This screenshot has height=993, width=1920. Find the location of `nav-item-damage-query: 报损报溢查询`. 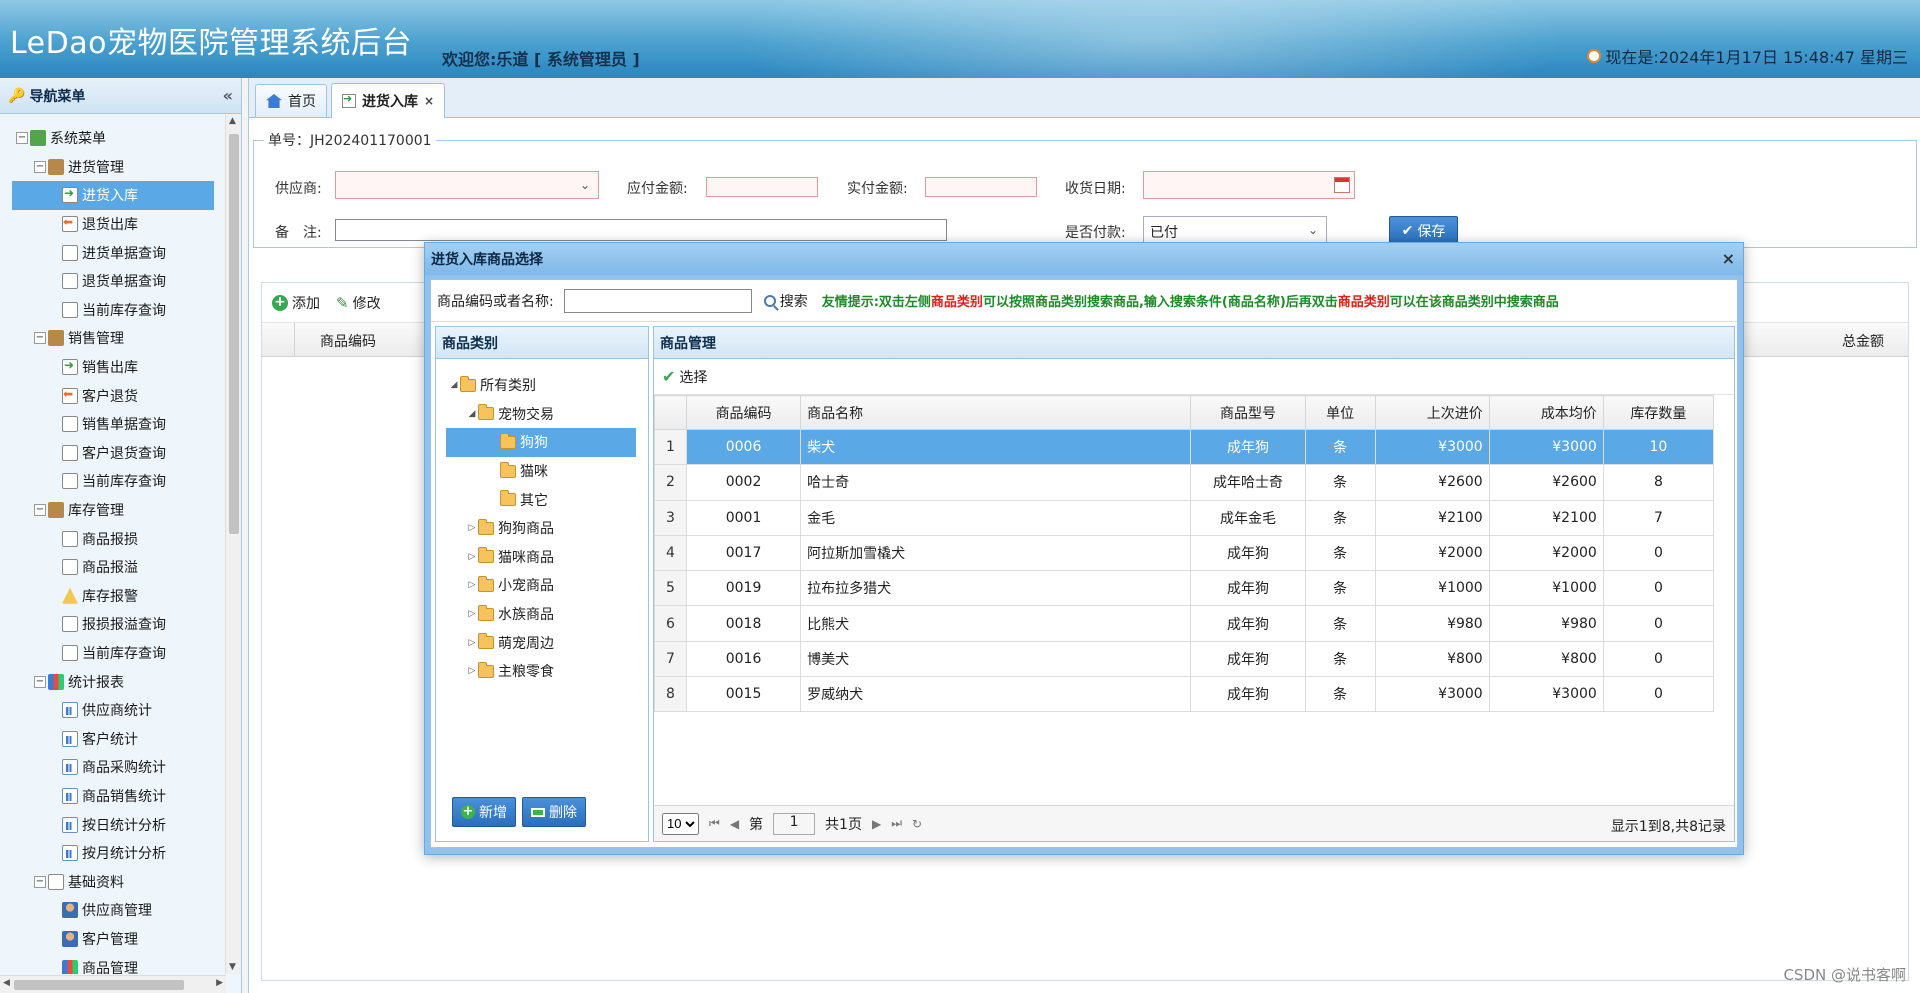

nav-item-damage-query: 报损报溢查询 is located at coordinates (113, 624).